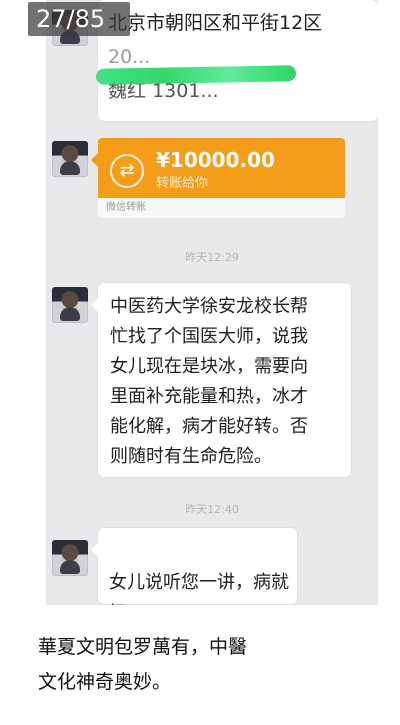 The height and width of the screenshot is (725, 400). What do you see at coordinates (79, 19) in the screenshot?
I see `image-counter: 27/85` at bounding box center [79, 19].